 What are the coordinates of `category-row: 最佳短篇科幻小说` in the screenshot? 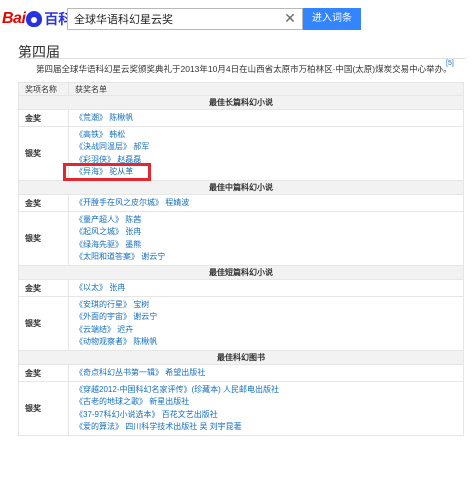 It's located at (241, 273).